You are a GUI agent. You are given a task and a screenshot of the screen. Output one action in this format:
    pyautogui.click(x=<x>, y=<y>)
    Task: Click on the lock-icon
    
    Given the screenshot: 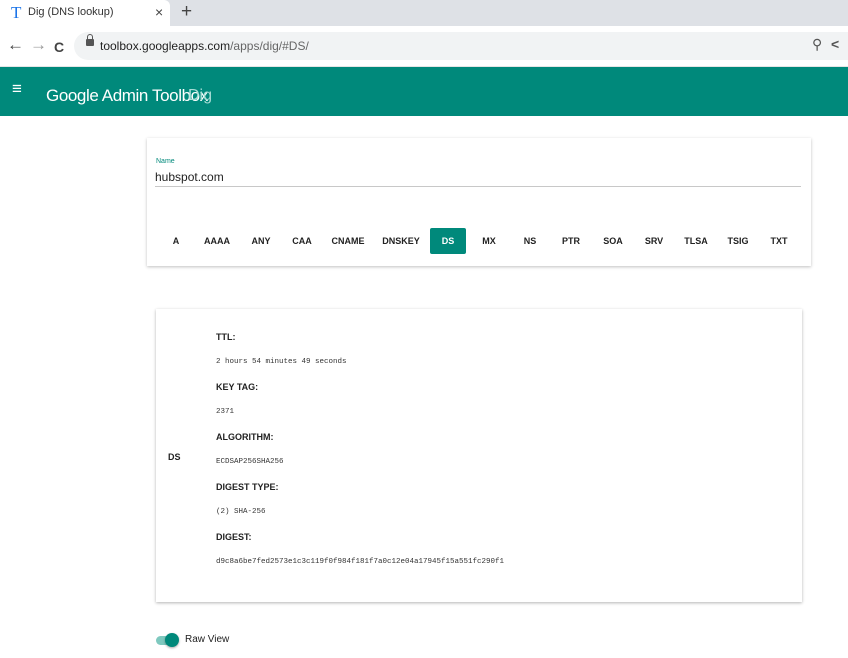 What is the action you would take?
    pyautogui.click(x=90, y=40)
    